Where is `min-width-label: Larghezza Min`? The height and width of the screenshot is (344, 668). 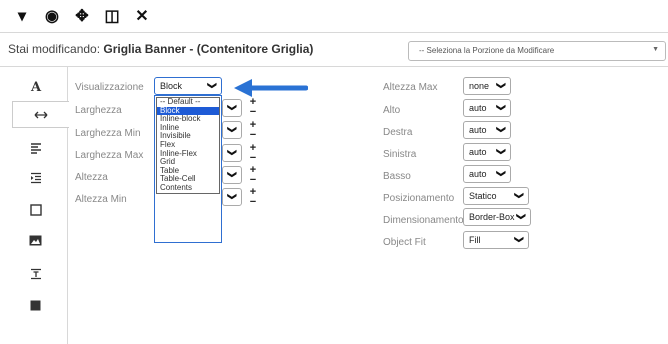 min-width-label: Larghezza Min is located at coordinates (108, 133).